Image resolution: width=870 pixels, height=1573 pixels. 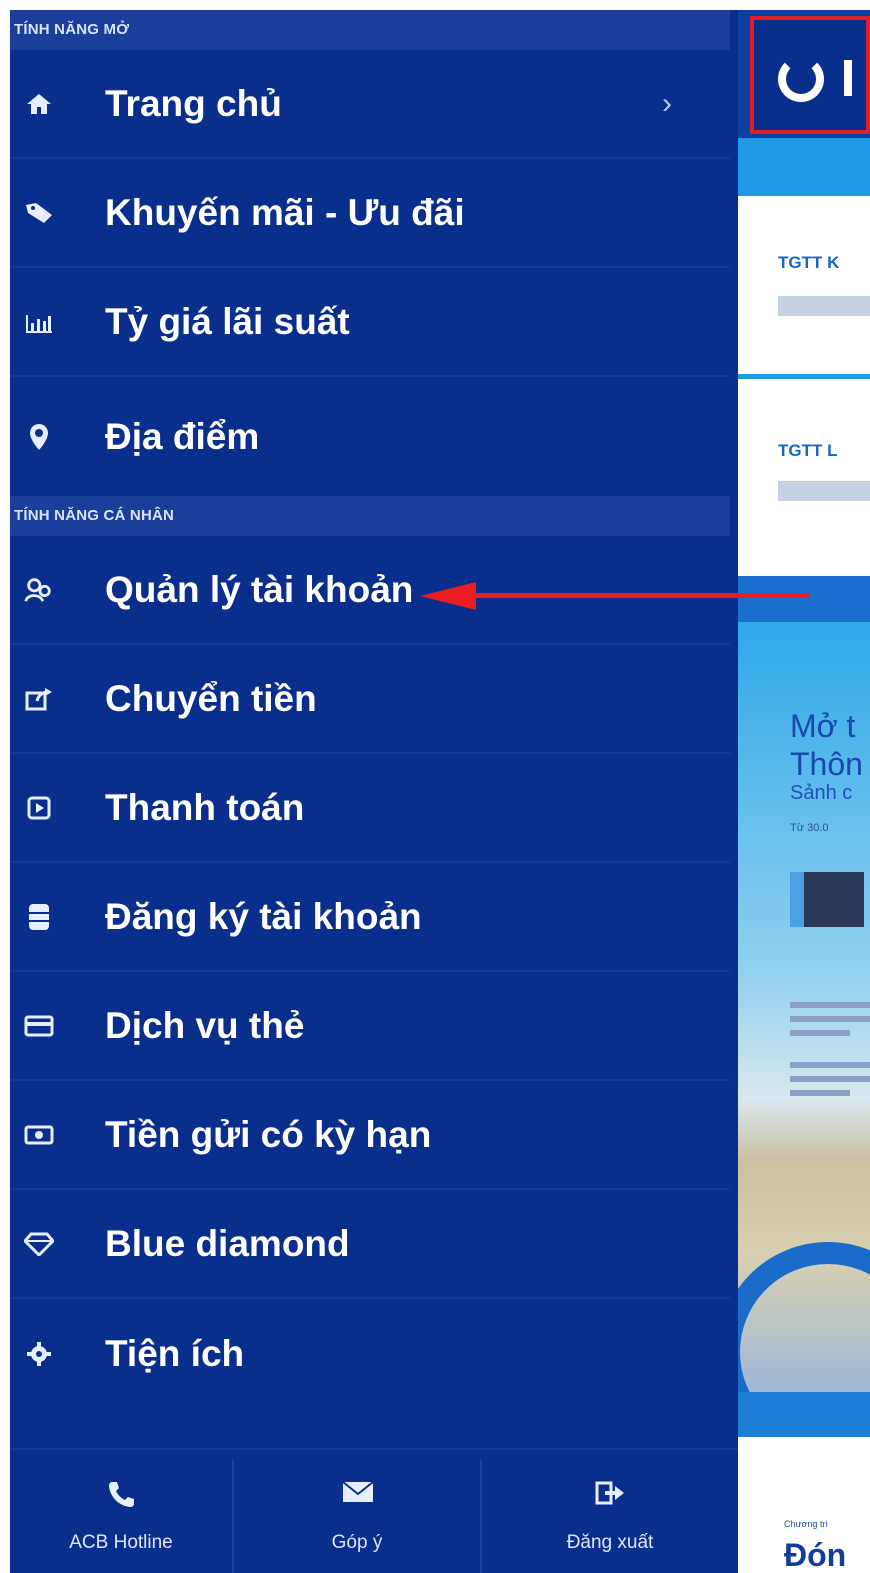 I want to click on menu-item-exchange-rates: Tỷ giá lãi suất, so click(x=370, y=322).